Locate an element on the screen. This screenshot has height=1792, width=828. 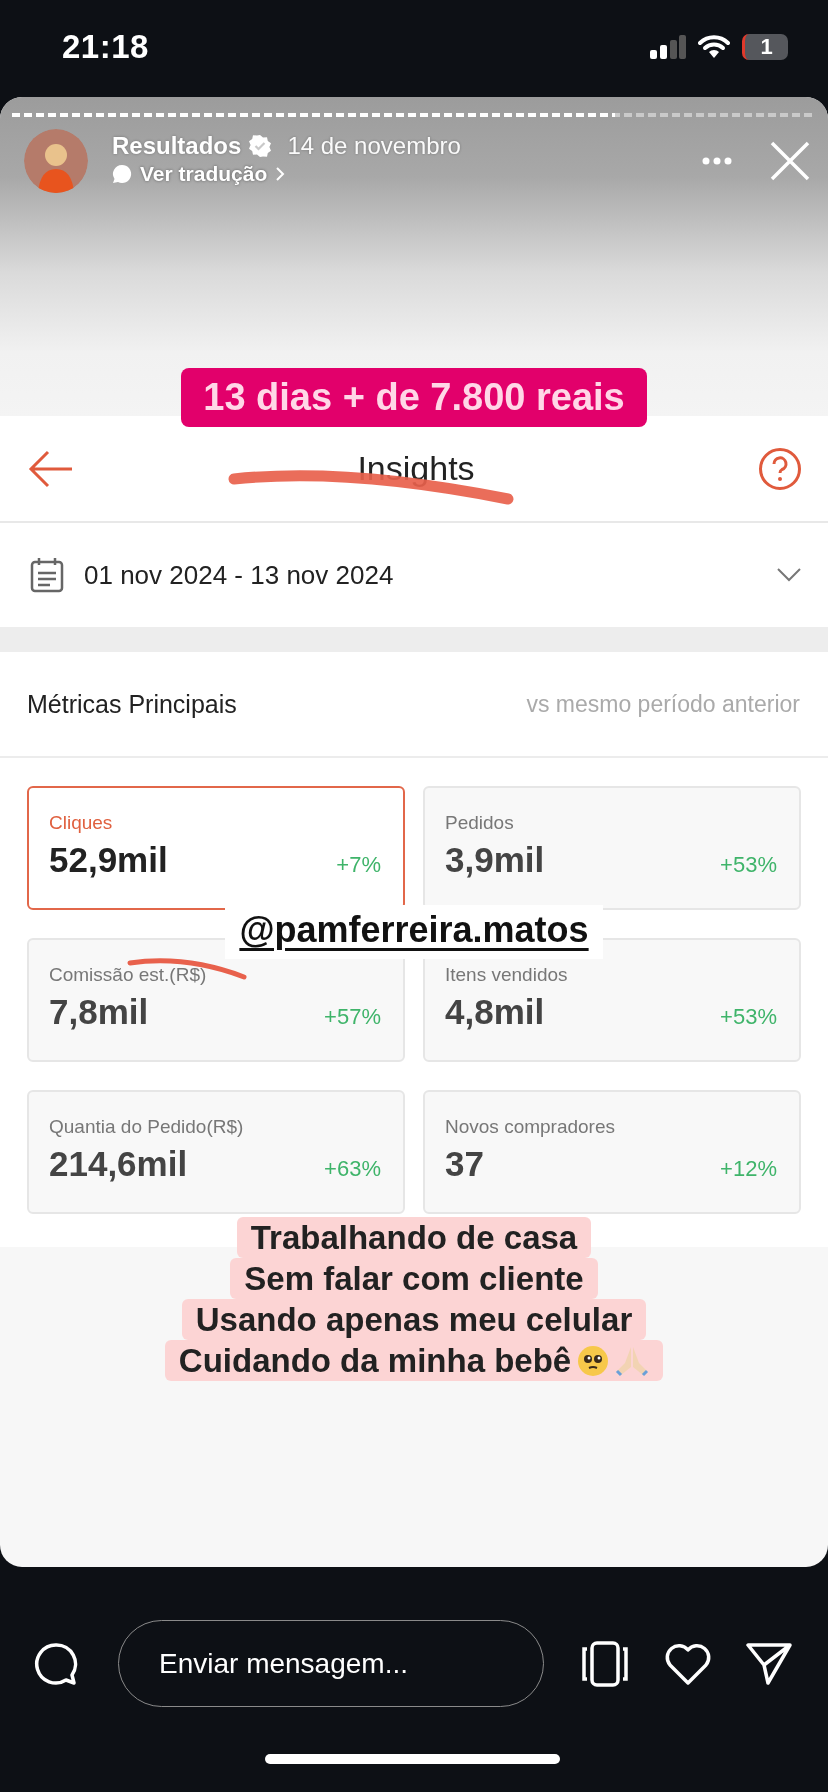
metric-card: Cliques 52,9mil +7% is located at coordinates (216, 848).